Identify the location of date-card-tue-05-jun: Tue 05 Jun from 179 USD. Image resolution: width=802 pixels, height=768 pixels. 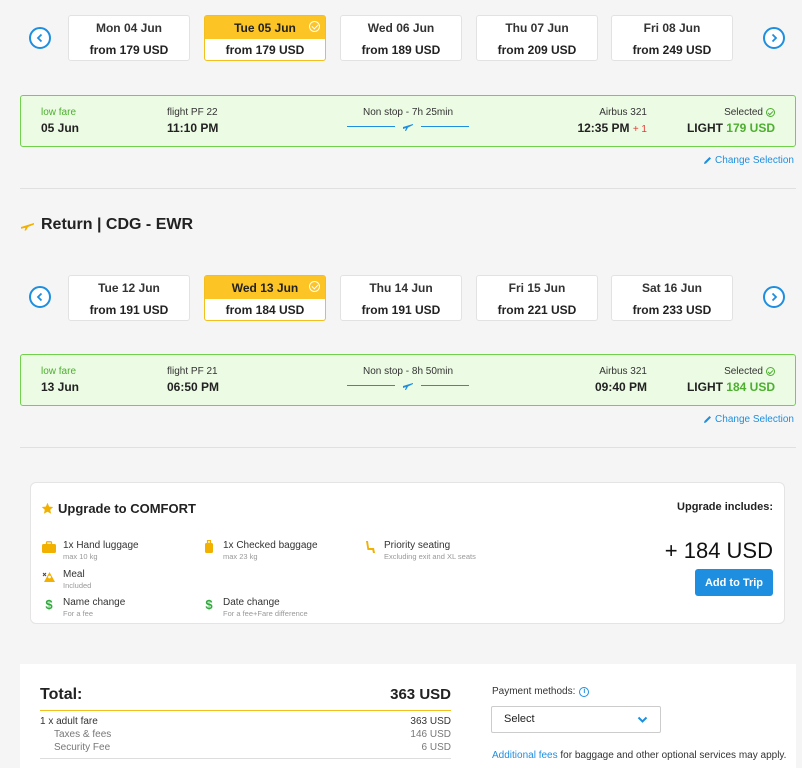
(265, 38).